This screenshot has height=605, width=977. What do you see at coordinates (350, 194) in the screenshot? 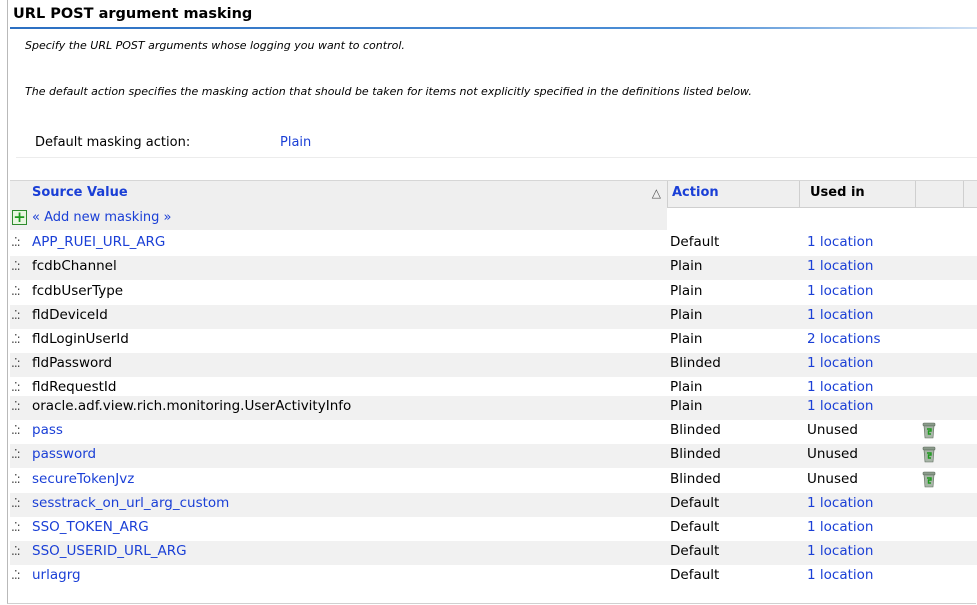
I see `column-header-source-value: Source Value △` at bounding box center [350, 194].